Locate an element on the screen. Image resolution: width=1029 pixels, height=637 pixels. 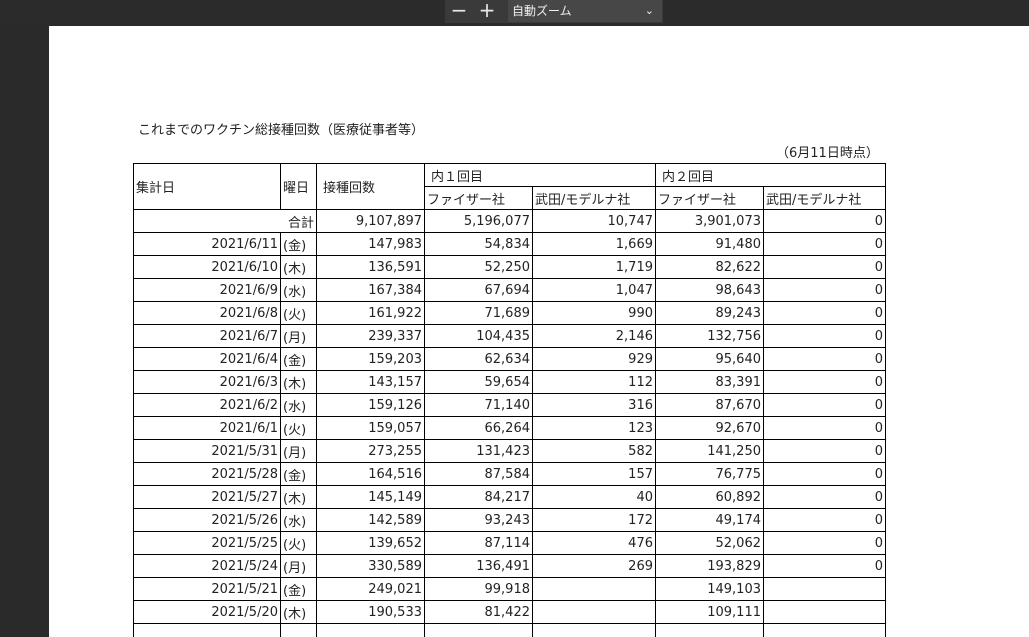
table-row: 2021/6/4 (金) 159,203 62,634 929 95,640 0 is located at coordinates (509, 359).